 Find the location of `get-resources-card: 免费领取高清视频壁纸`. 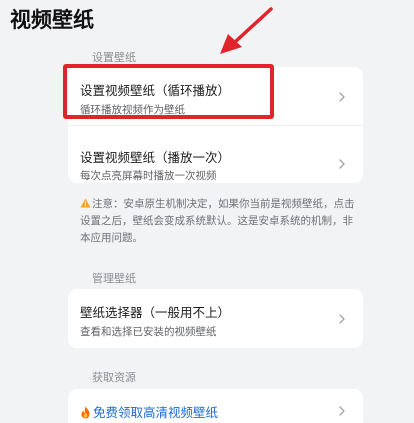

get-resources-card: 免费领取高清视频壁纸 is located at coordinates (215, 406).